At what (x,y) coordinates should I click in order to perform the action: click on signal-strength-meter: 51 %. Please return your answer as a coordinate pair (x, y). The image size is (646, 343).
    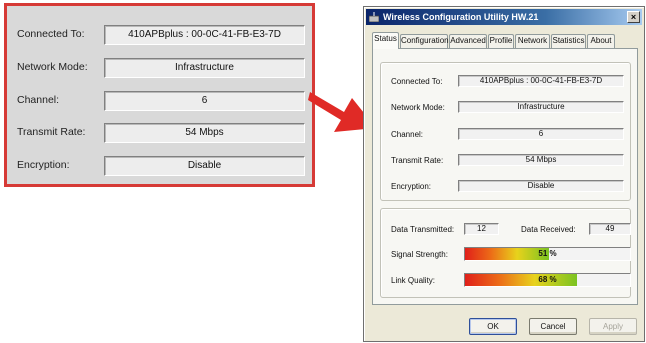
    Looking at the image, I should click on (547, 254).